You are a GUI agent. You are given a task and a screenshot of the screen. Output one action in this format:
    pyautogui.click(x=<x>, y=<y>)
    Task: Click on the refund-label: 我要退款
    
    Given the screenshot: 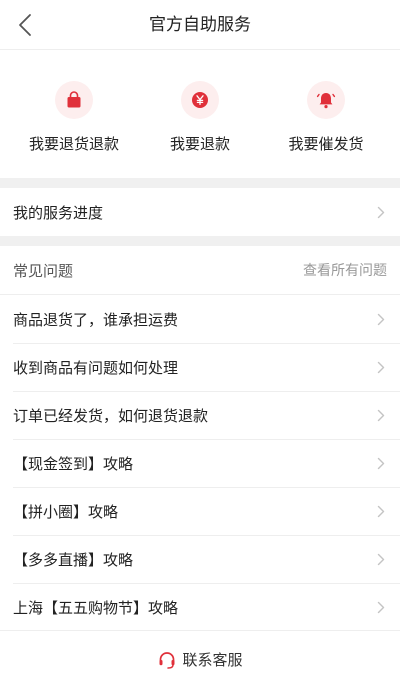 What is the action you would take?
    pyautogui.click(x=199, y=144)
    